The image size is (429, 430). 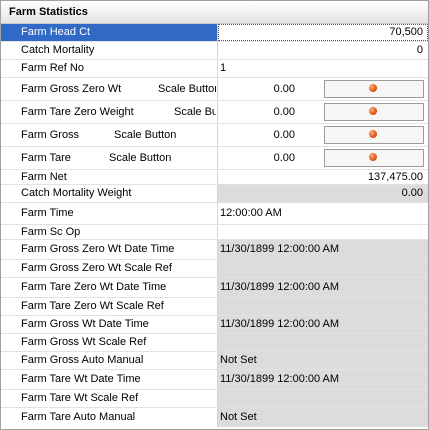 I want to click on farm-tare-field: 0.00, so click(x=323, y=158).